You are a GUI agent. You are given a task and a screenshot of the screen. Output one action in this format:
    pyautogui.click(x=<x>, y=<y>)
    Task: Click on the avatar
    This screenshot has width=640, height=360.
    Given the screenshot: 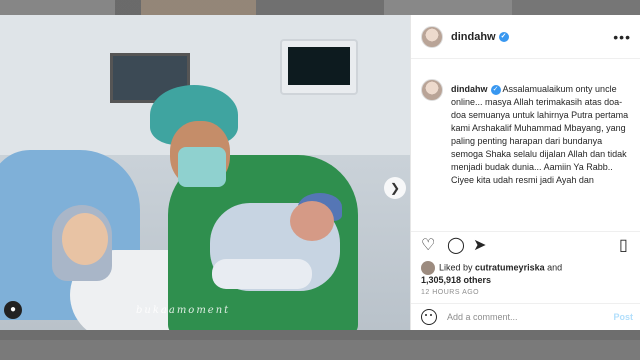 What is the action you would take?
    pyautogui.click(x=432, y=37)
    